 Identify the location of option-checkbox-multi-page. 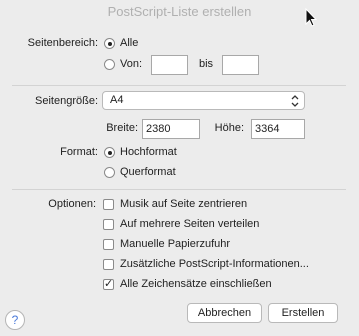
(108, 224).